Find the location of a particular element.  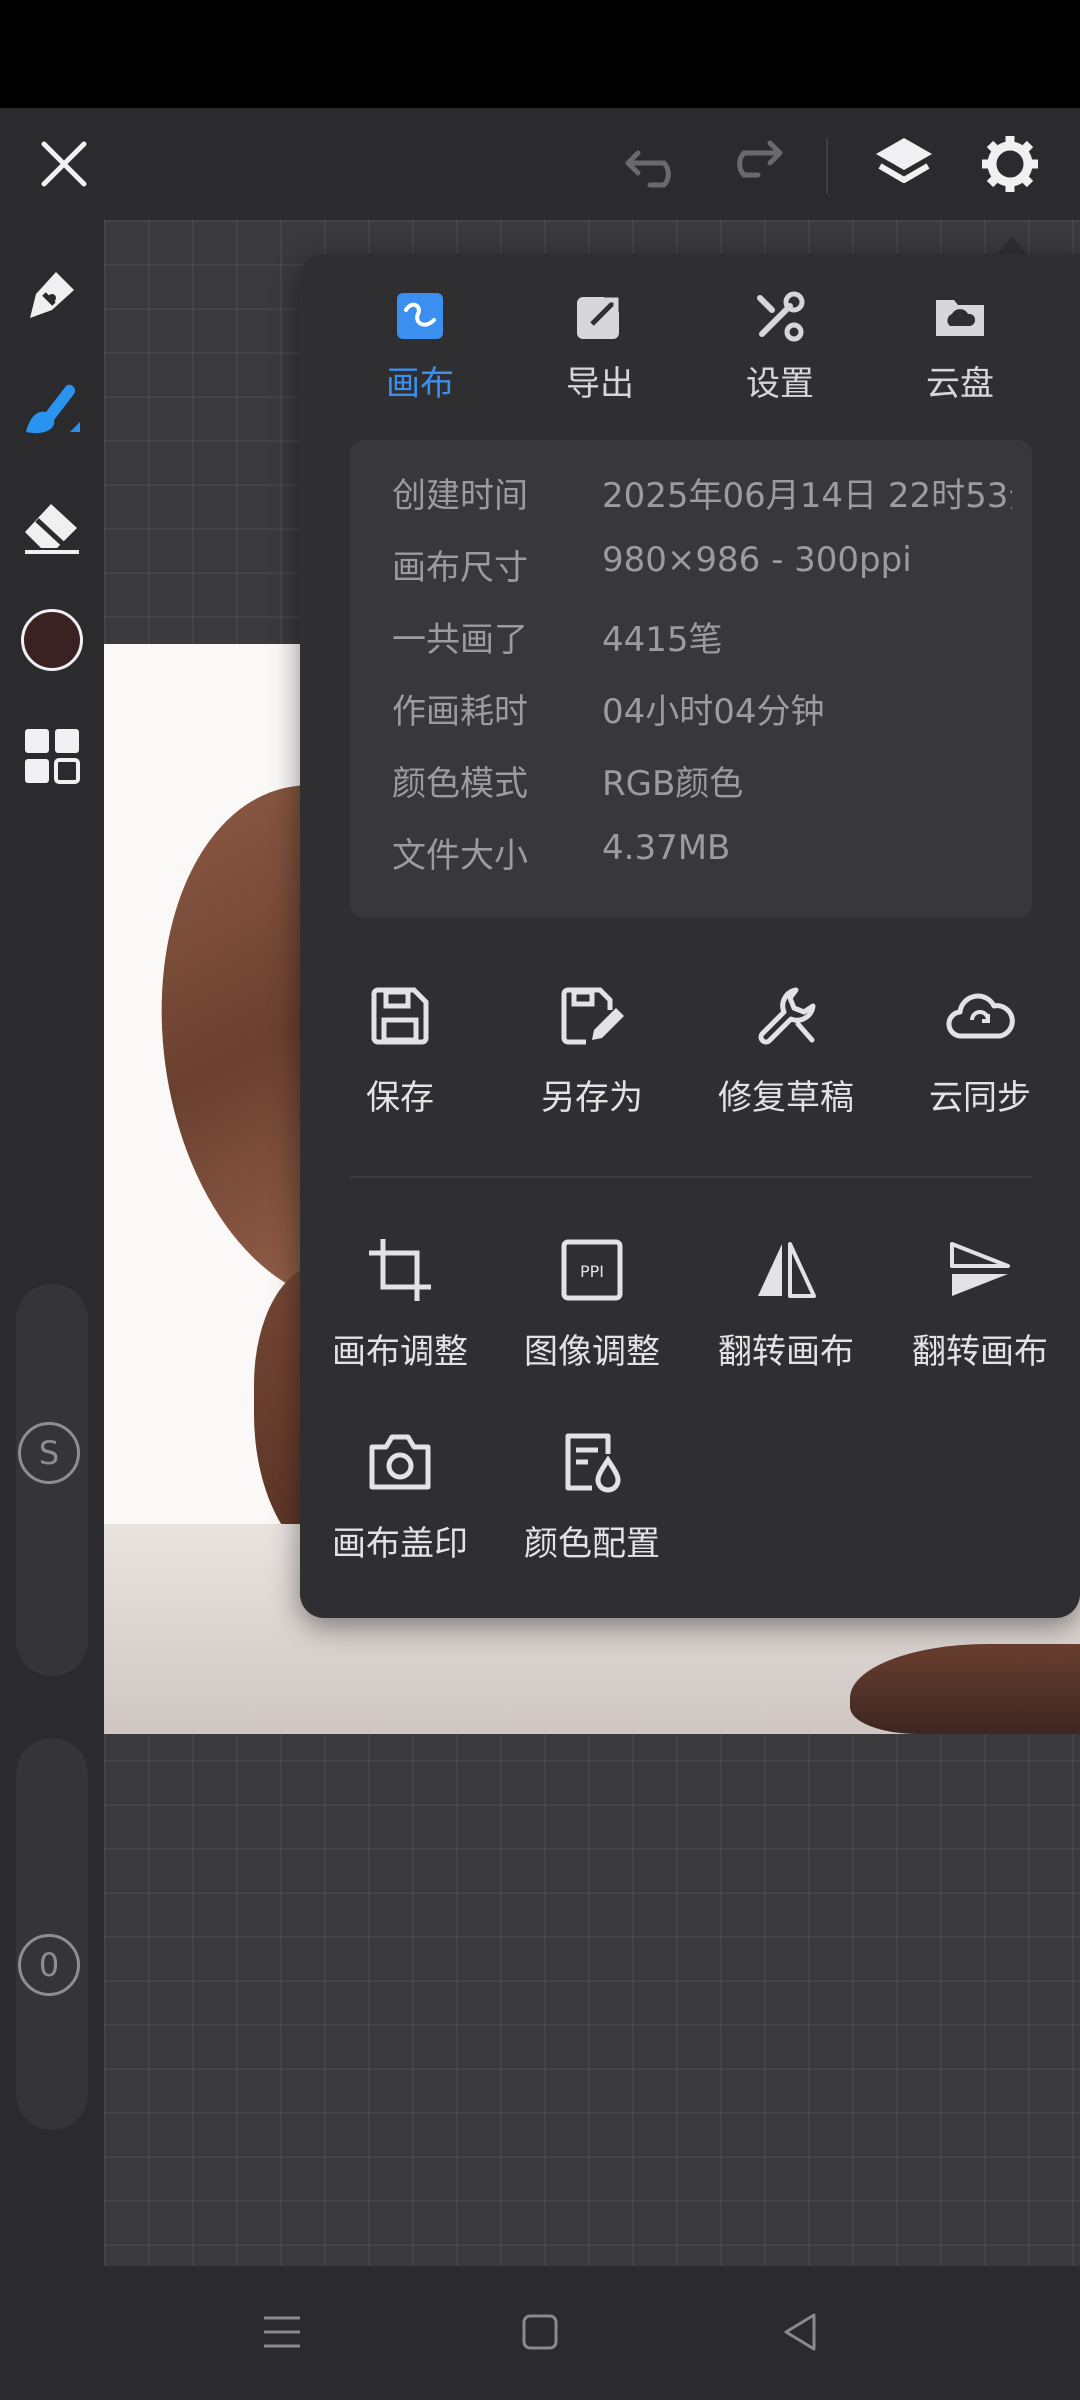

canvas-stamp-button: 画布盖印 is located at coordinates (400, 1493).